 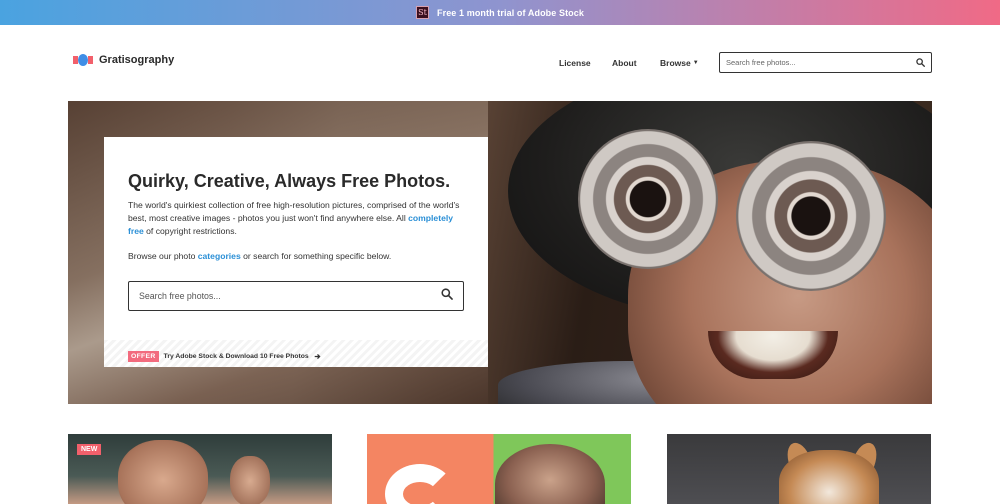 I want to click on nav-browse: Browse ▼, so click(x=679, y=63).